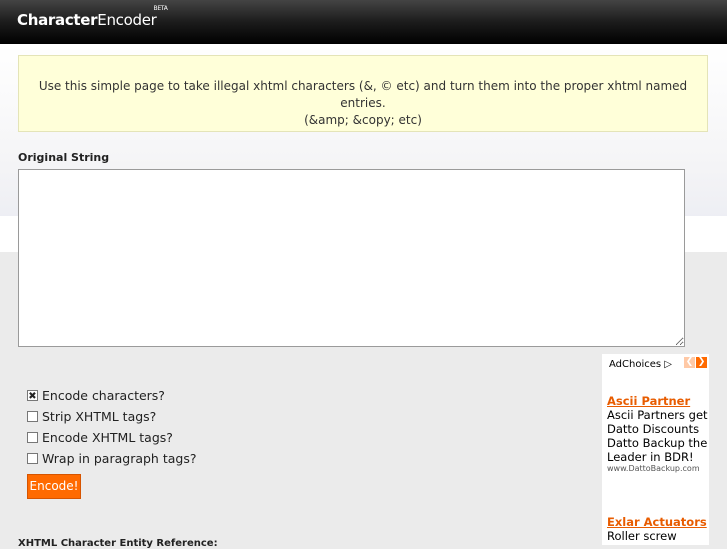 This screenshot has height=549, width=727. What do you see at coordinates (103, 395) in the screenshot?
I see `option-label: Encode characters?` at bounding box center [103, 395].